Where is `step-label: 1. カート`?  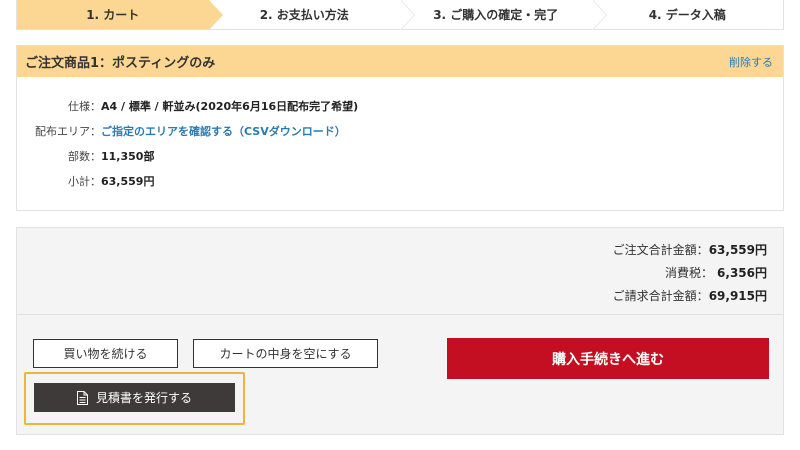
step-label: 1. カート is located at coordinates (113, 15).